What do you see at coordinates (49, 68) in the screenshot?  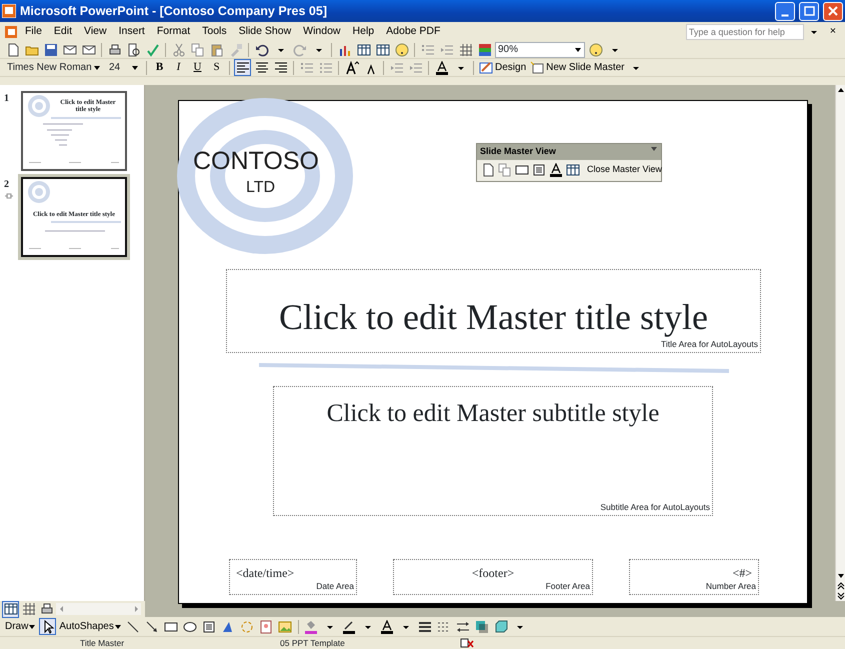 I see `font-name: Times New Roman` at bounding box center [49, 68].